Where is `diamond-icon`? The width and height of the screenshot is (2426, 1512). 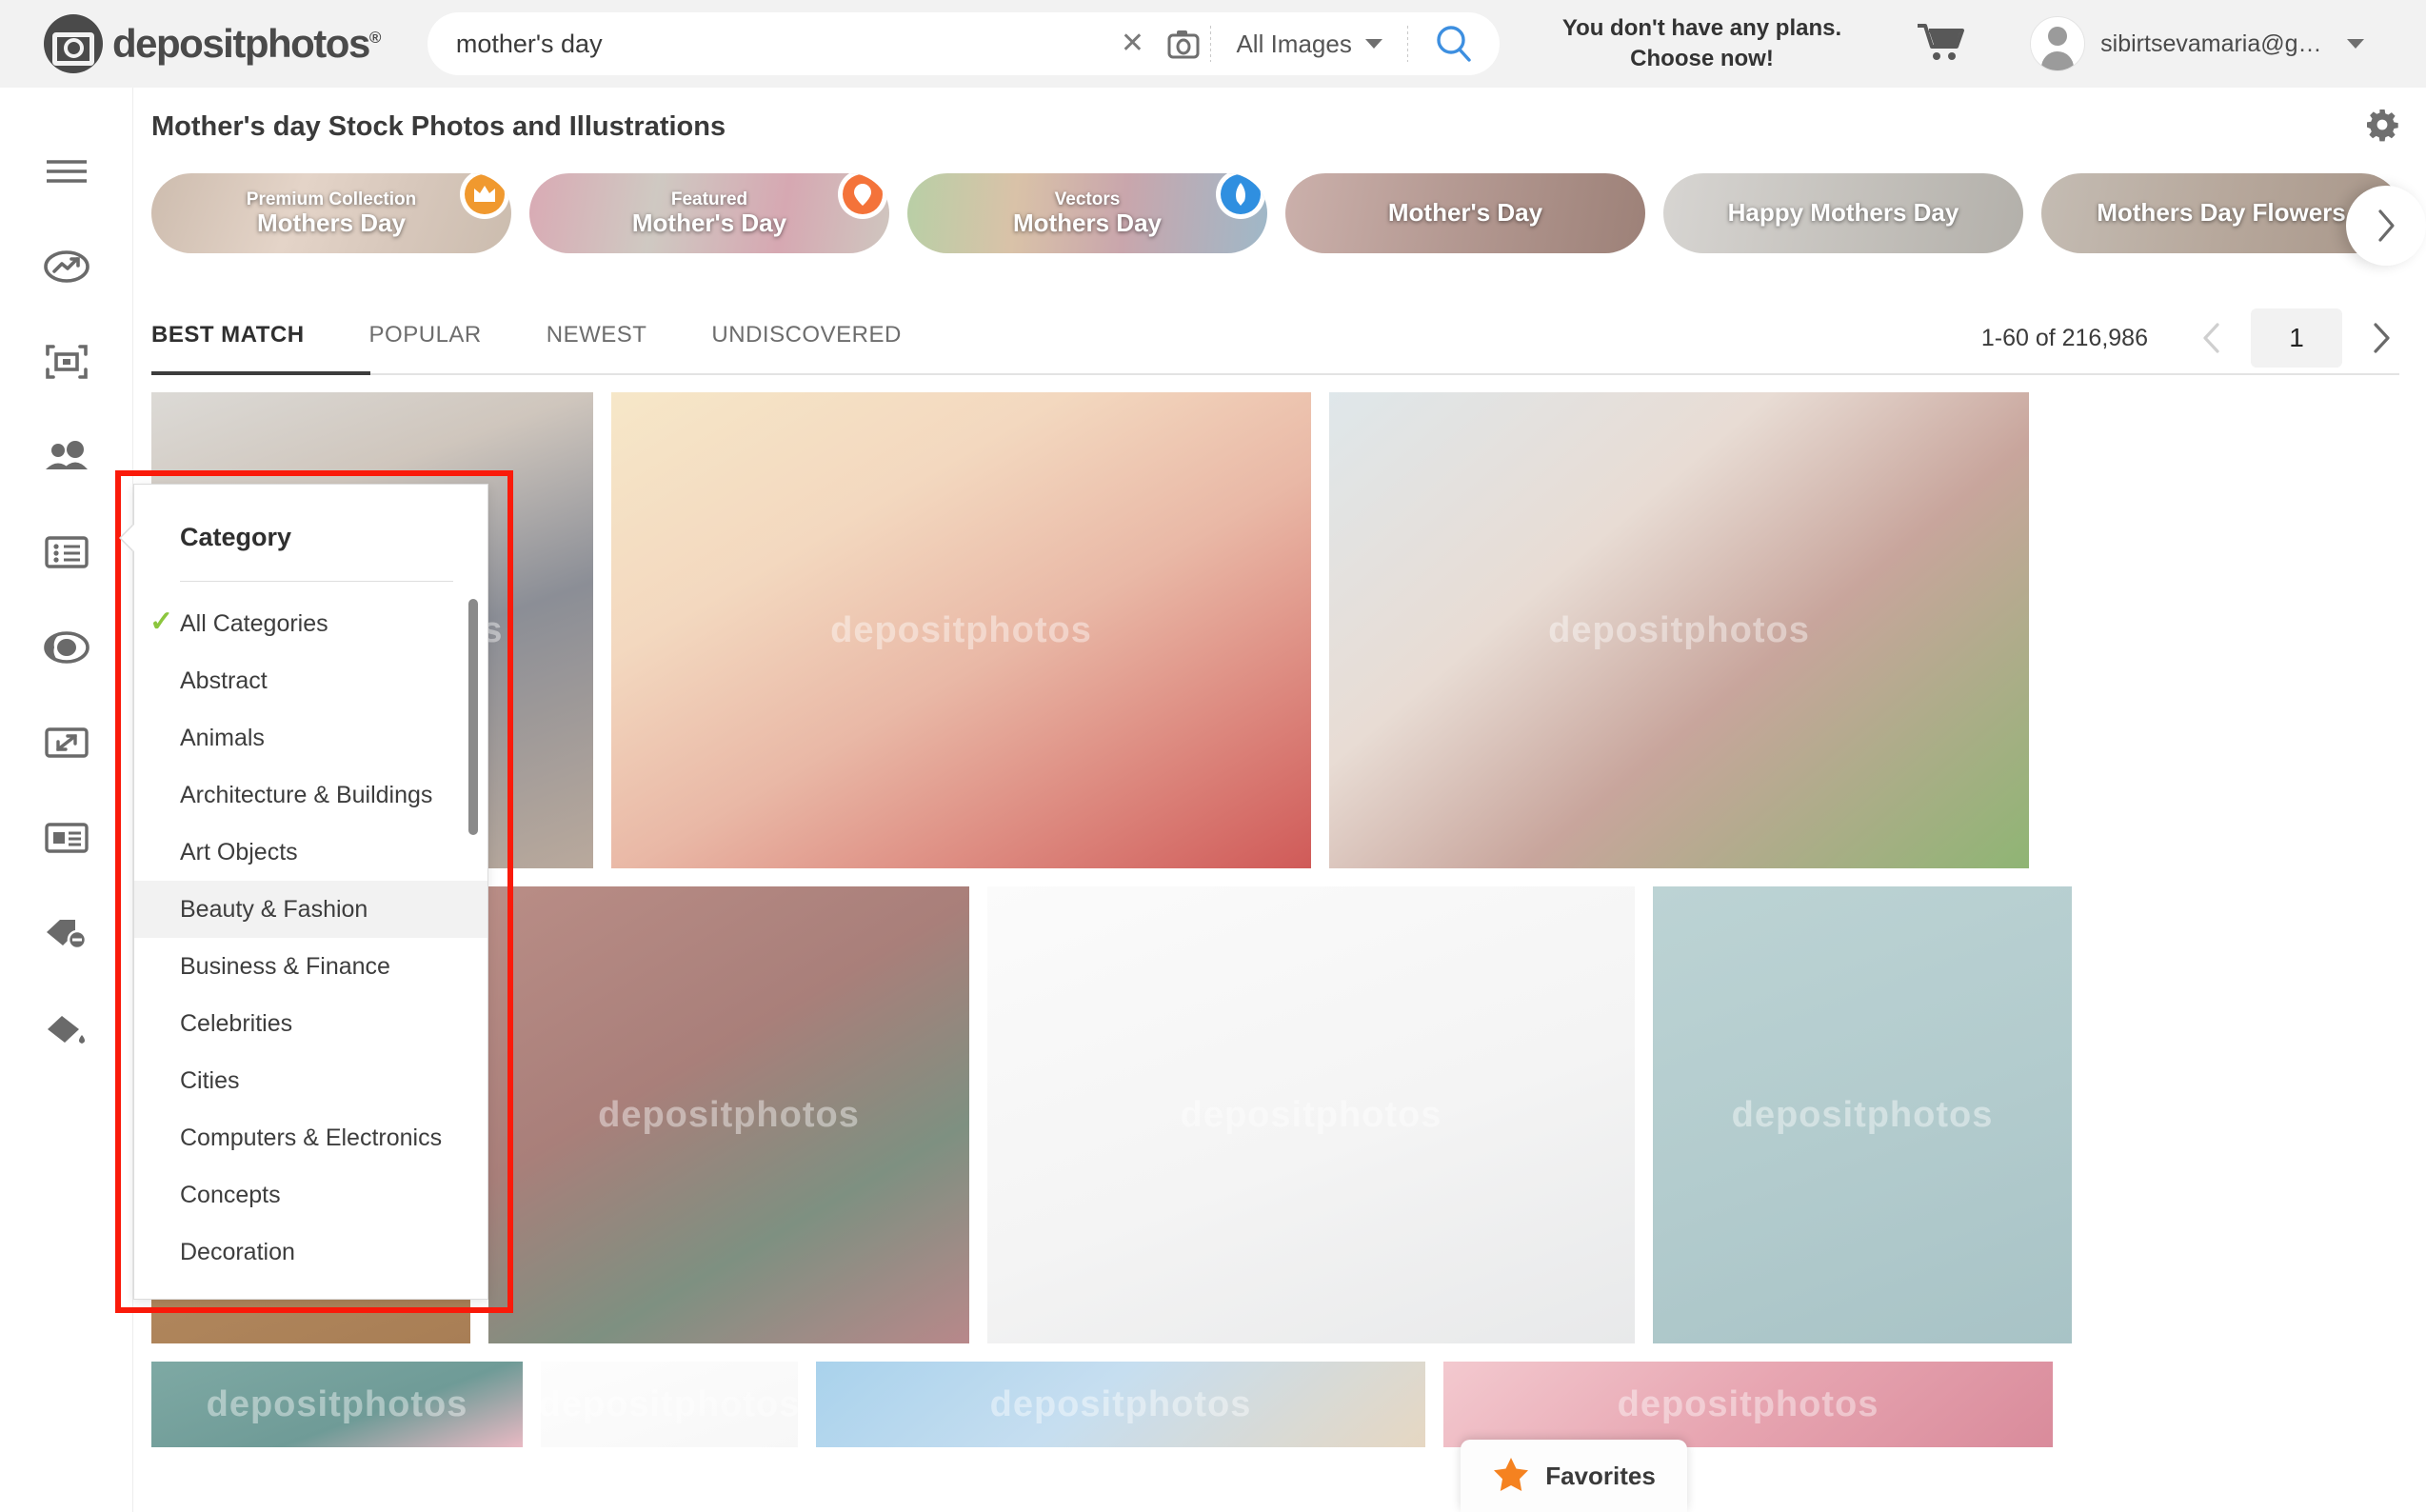
diamond-icon is located at coordinates (863, 194).